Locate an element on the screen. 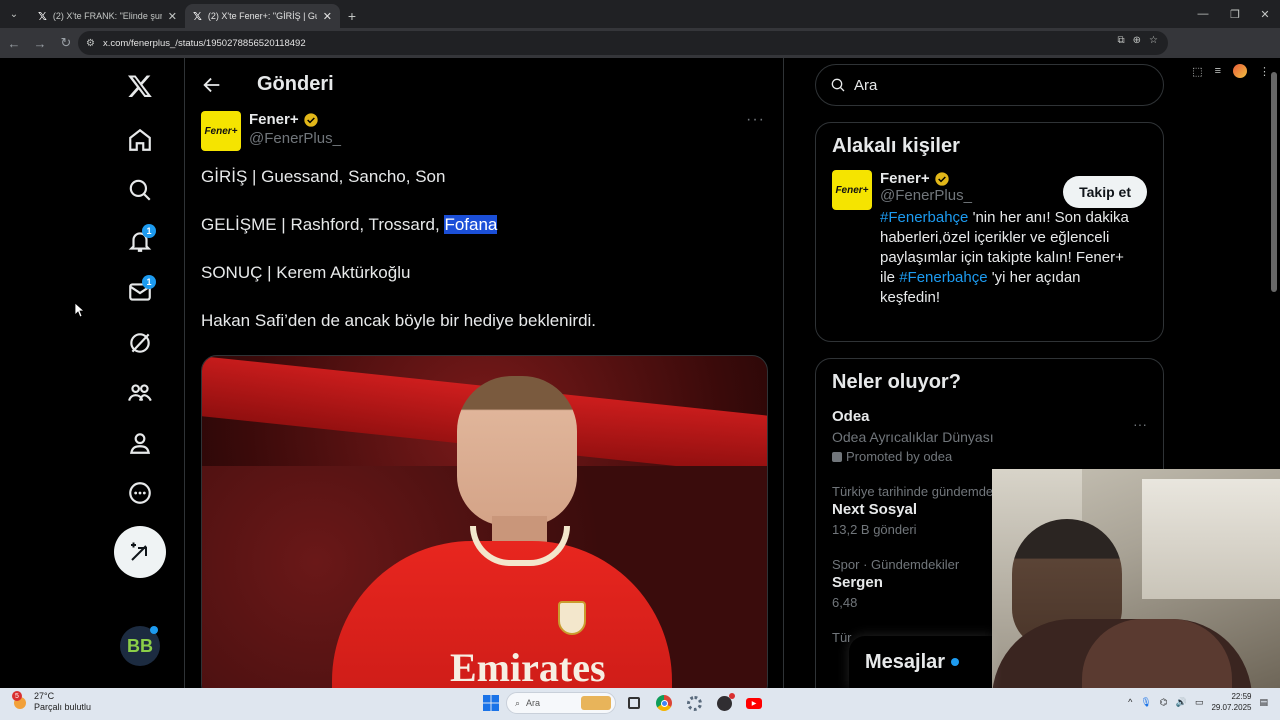 The width and height of the screenshot is (1280, 720). x-logo-icon is located at coordinates (140, 86).